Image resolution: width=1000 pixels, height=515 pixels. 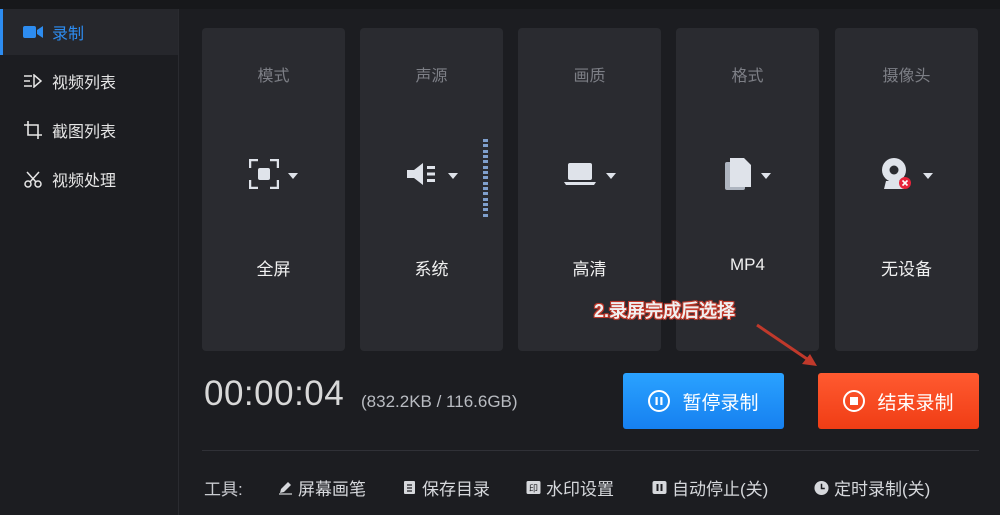 I want to click on watermark-icon: 印, so click(x=533, y=487).